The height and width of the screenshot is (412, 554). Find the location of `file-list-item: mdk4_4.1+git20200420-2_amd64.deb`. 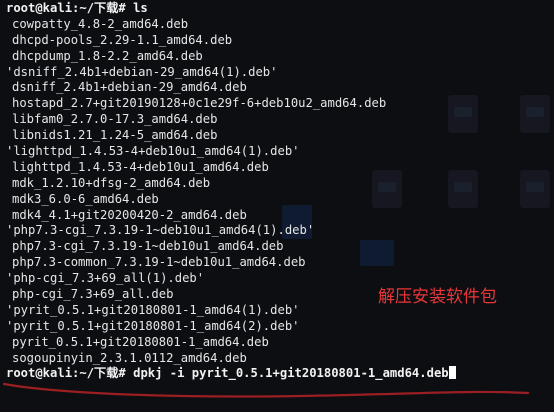

file-list-item: mdk4_4.1+git20200420-2_amd64.deb is located at coordinates (129, 214).